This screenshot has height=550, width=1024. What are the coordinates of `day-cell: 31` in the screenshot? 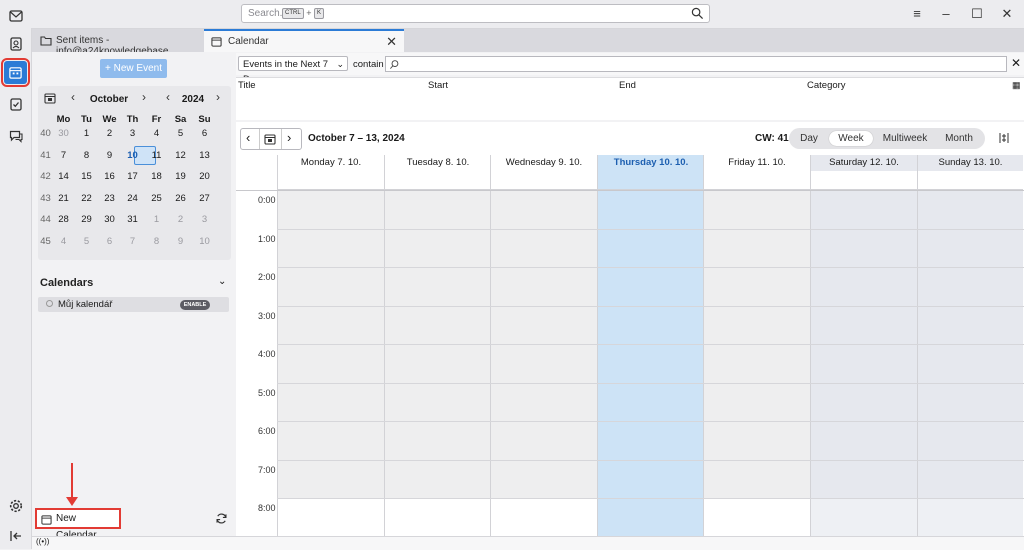 It's located at (132, 219).